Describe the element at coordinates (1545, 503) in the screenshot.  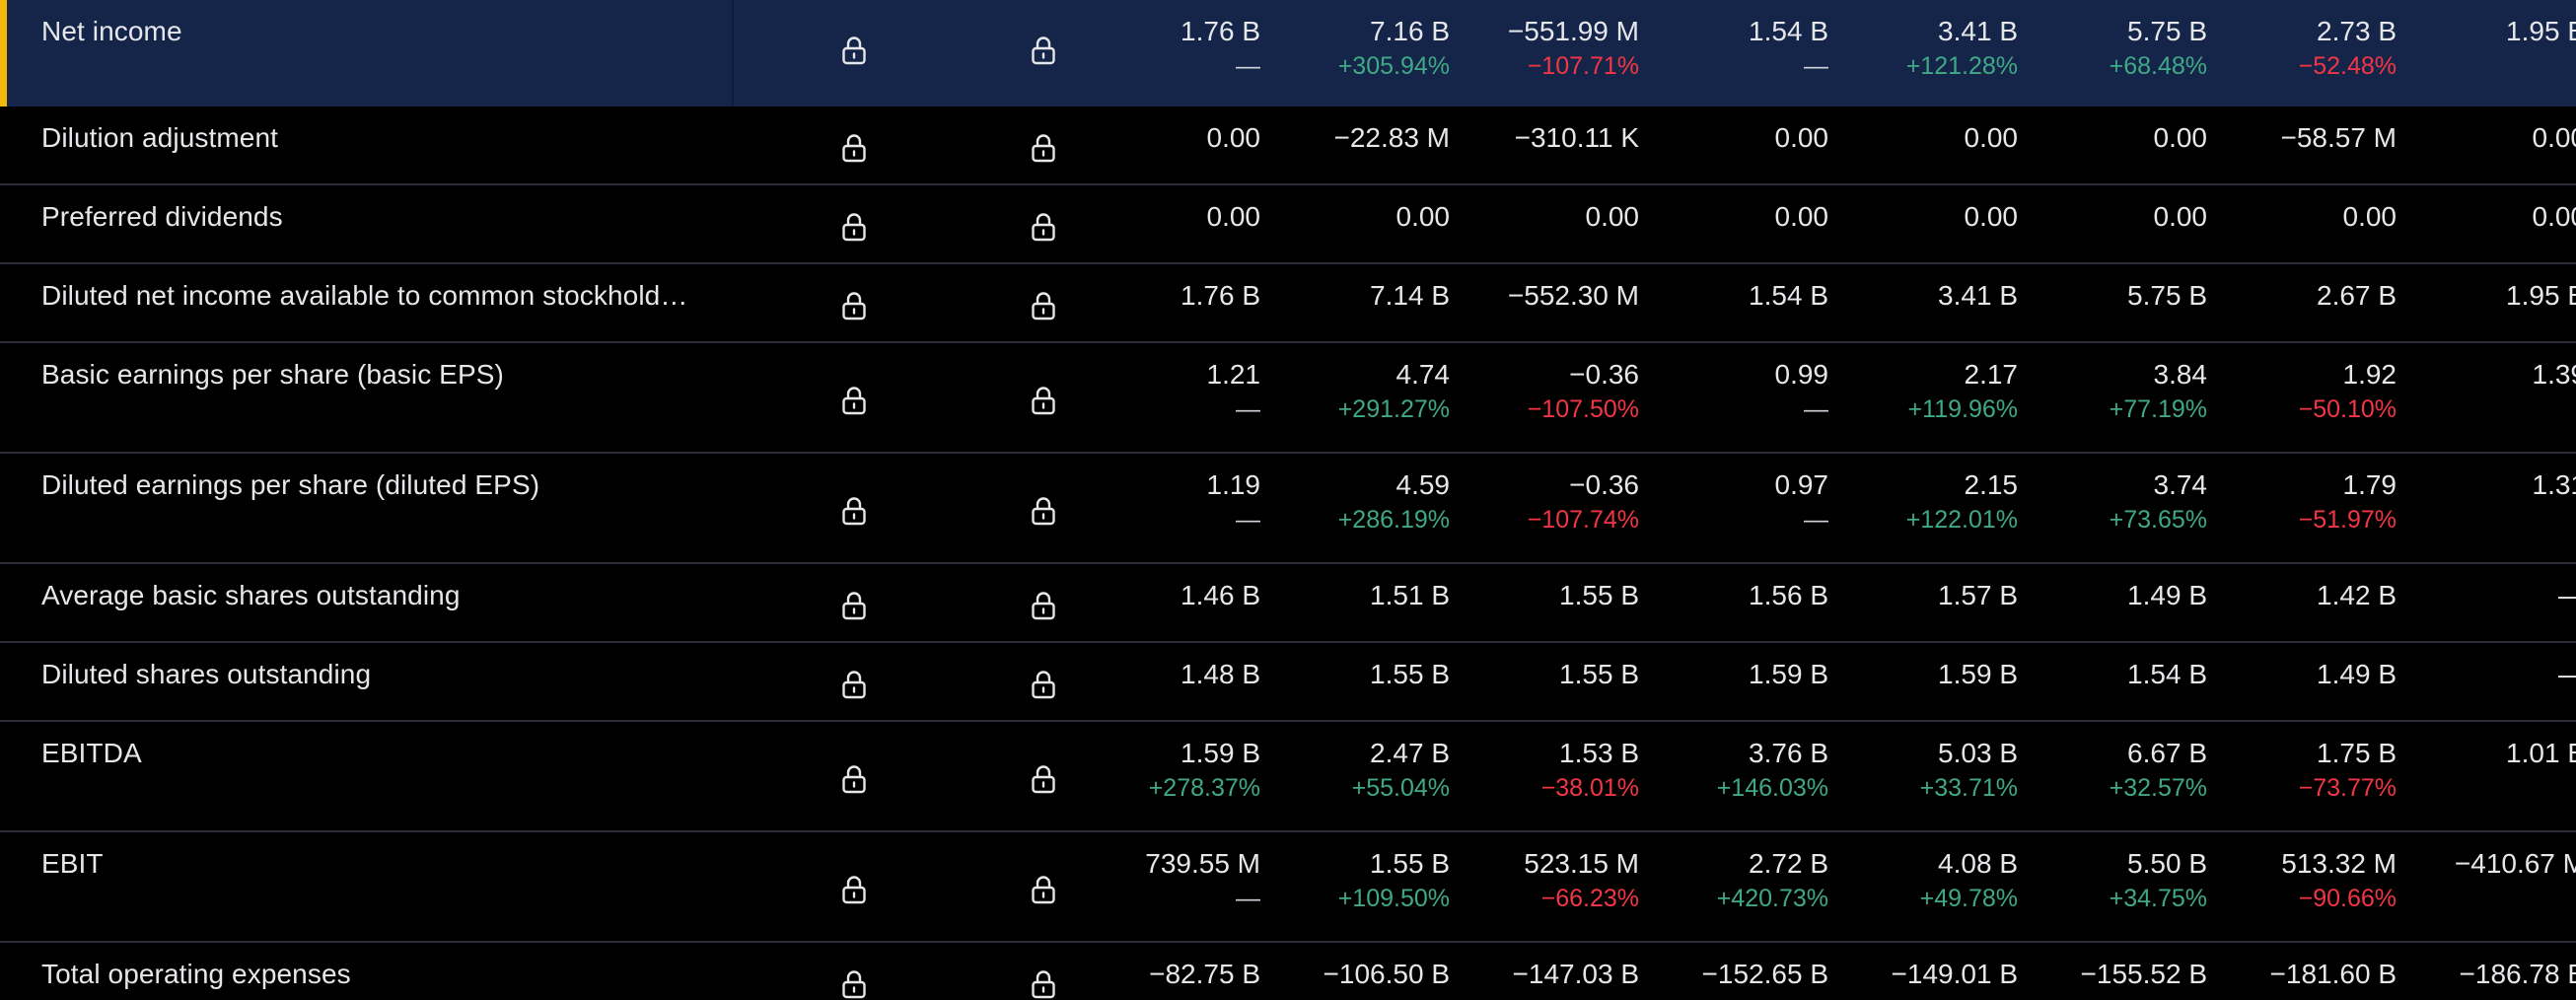
I see `value-cell: −0.36 −107.74%` at that location.